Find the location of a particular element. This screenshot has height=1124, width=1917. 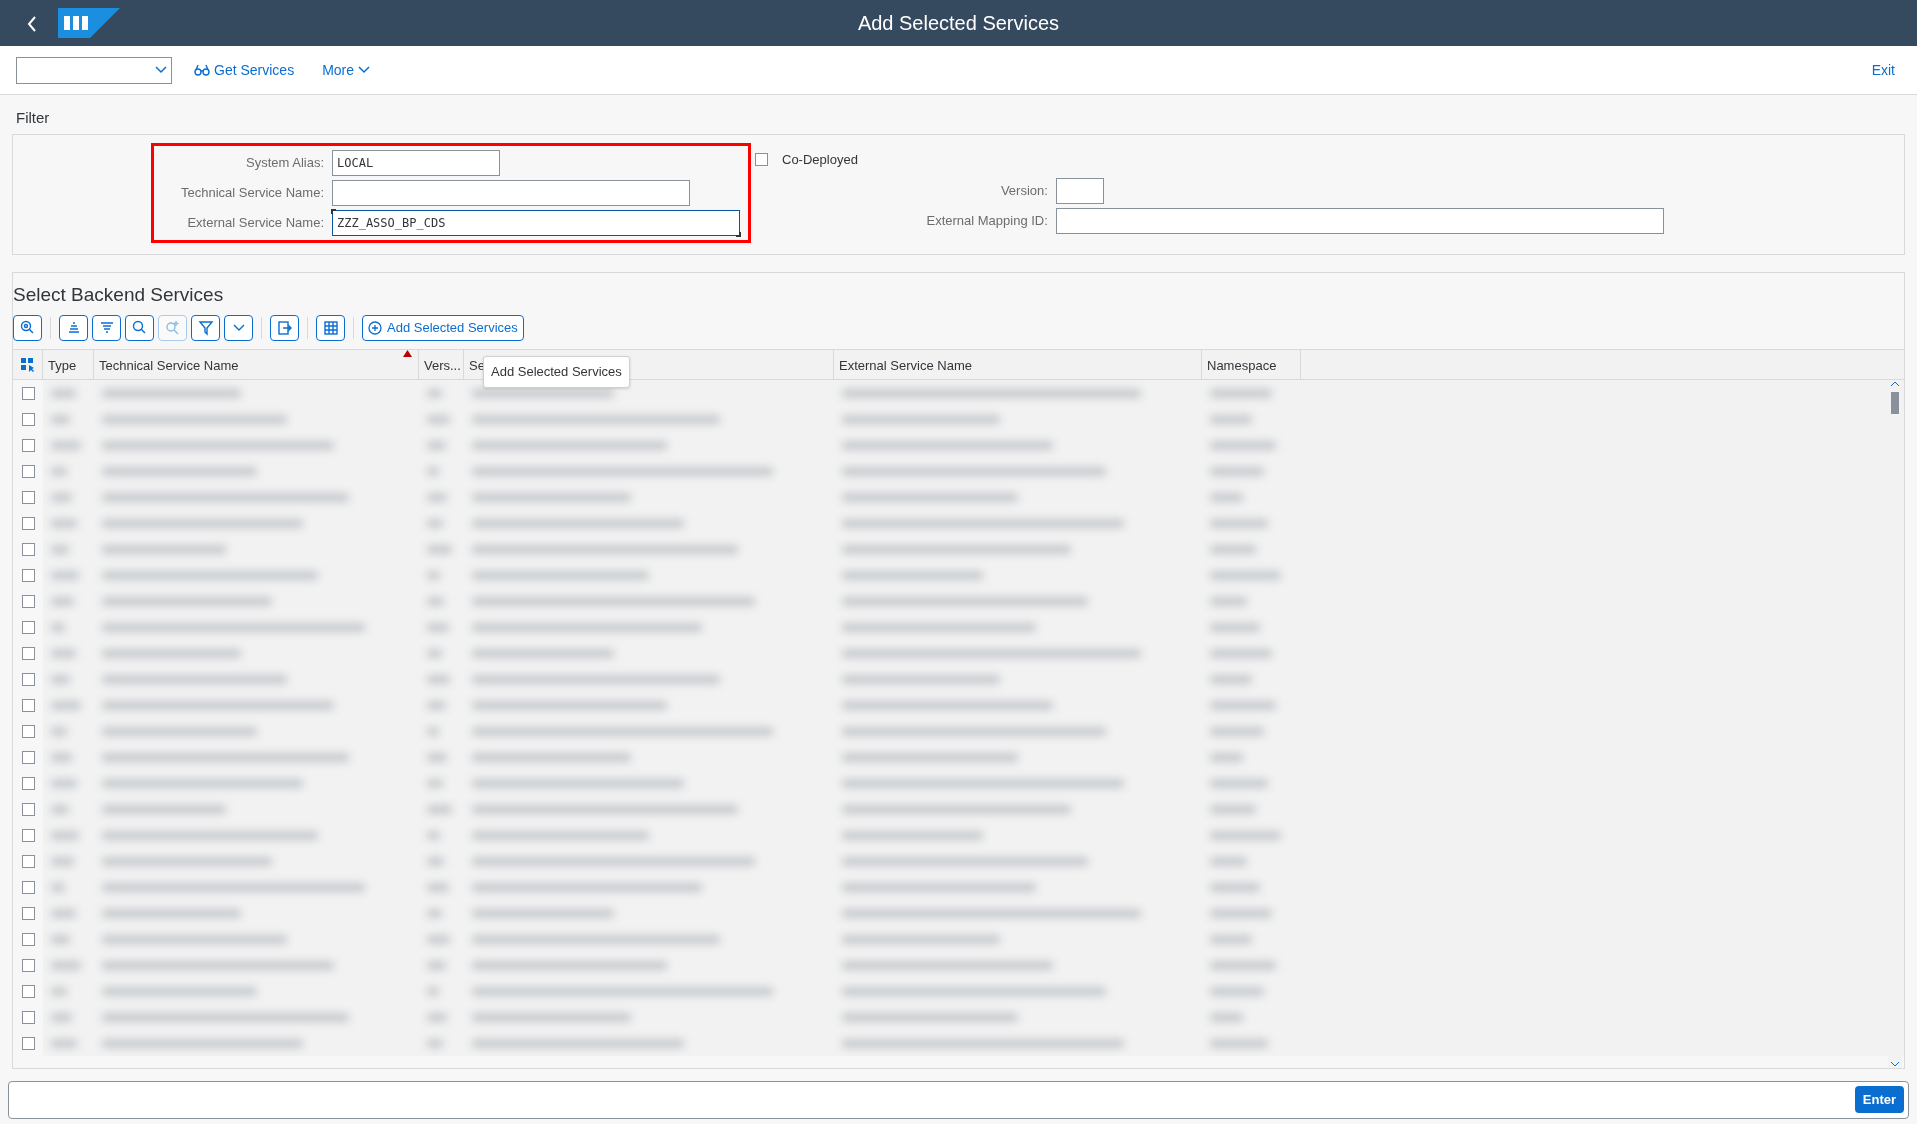

dropdown-field is located at coordinates (94, 70).